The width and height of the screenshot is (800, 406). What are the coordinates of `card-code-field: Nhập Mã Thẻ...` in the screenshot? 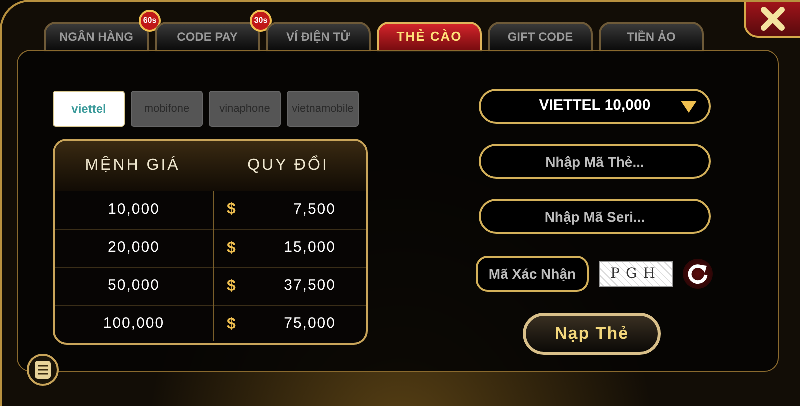 It's located at (595, 161).